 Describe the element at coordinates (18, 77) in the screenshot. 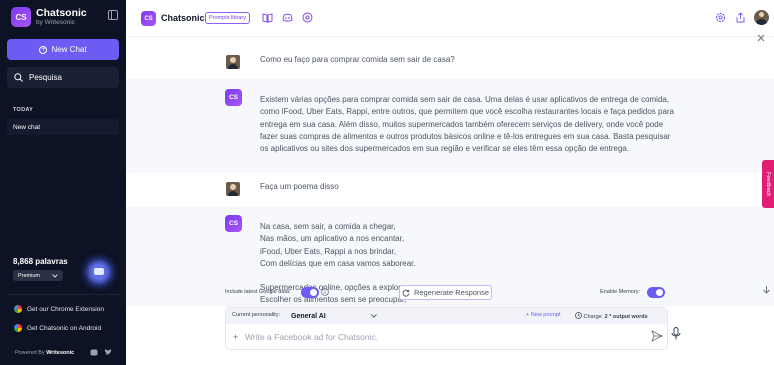

I see `search-icon` at that location.